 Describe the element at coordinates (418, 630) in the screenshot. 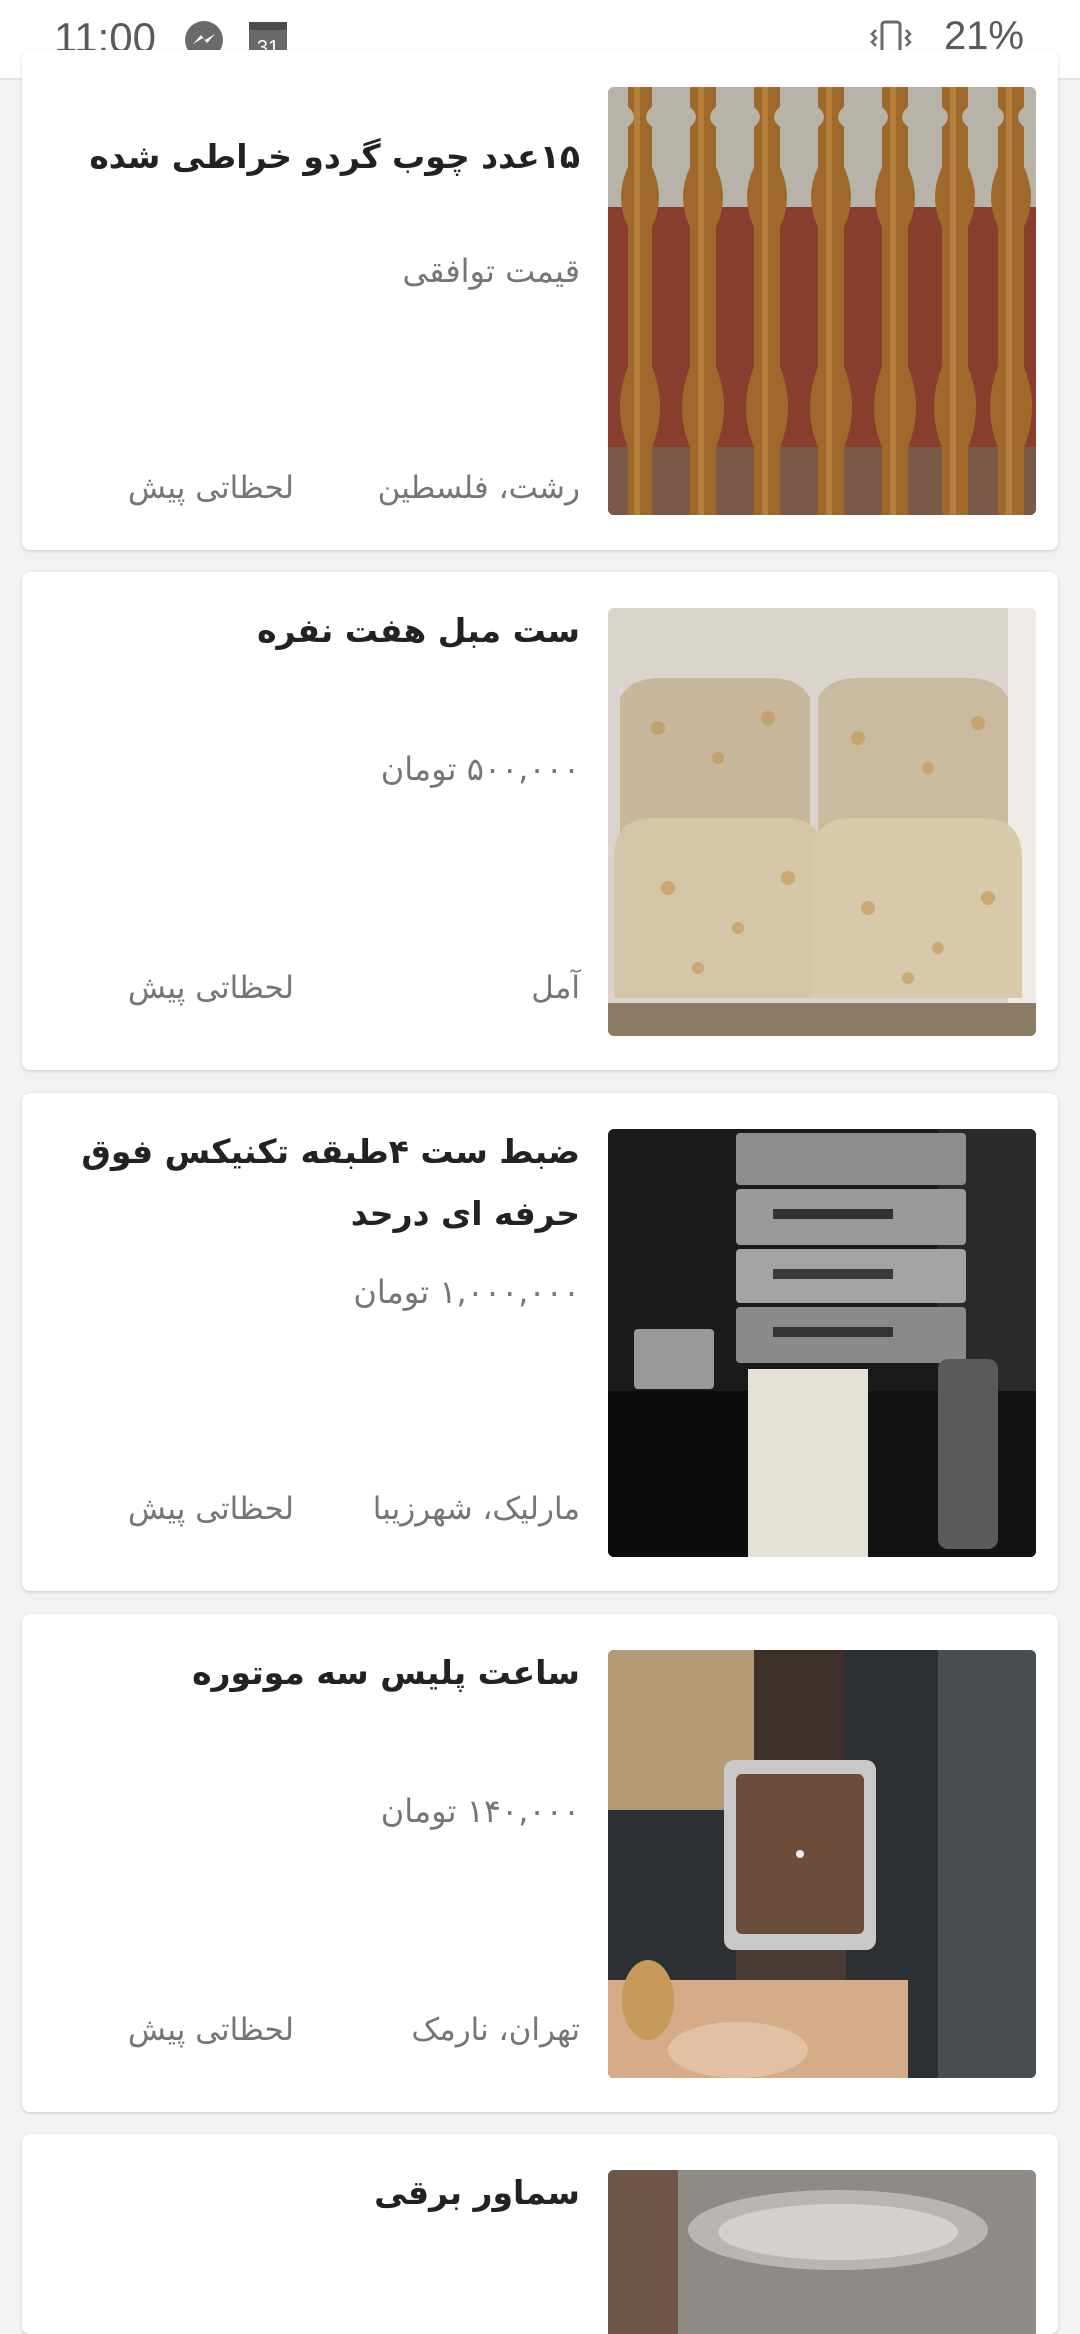

I see `ad-title: ست مبل هفت نفره` at that location.